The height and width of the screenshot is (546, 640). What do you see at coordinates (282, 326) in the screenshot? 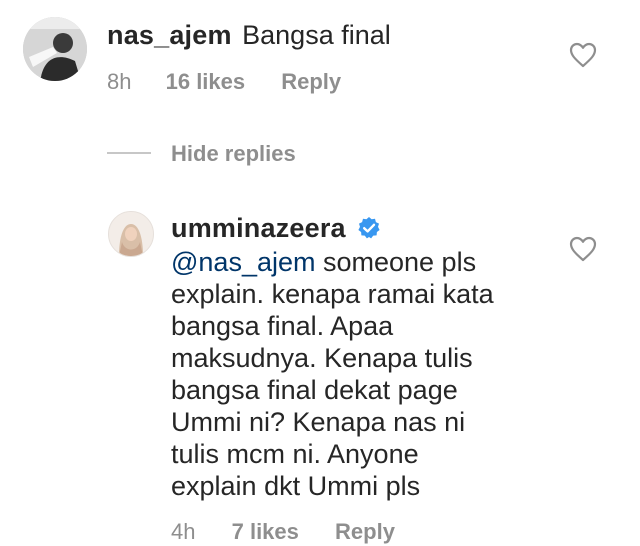
I see `reply-line: bangsa final. Apaa` at bounding box center [282, 326].